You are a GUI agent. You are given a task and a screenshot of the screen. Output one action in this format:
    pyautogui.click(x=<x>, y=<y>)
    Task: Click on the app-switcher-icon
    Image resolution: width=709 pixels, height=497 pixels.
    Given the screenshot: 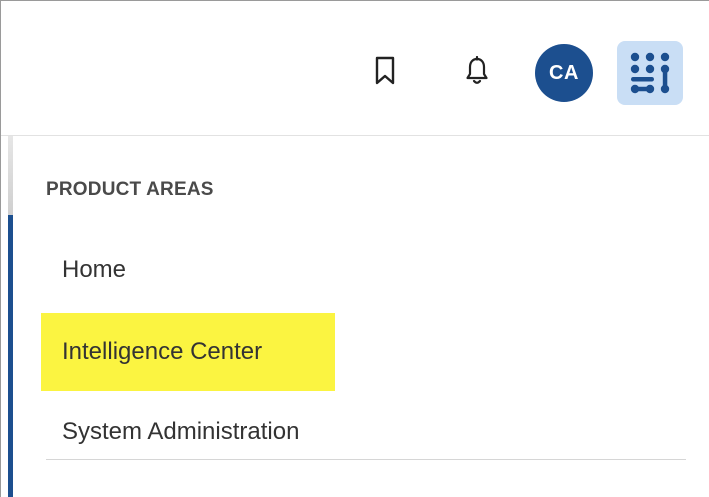 What is the action you would take?
    pyautogui.click(x=650, y=73)
    